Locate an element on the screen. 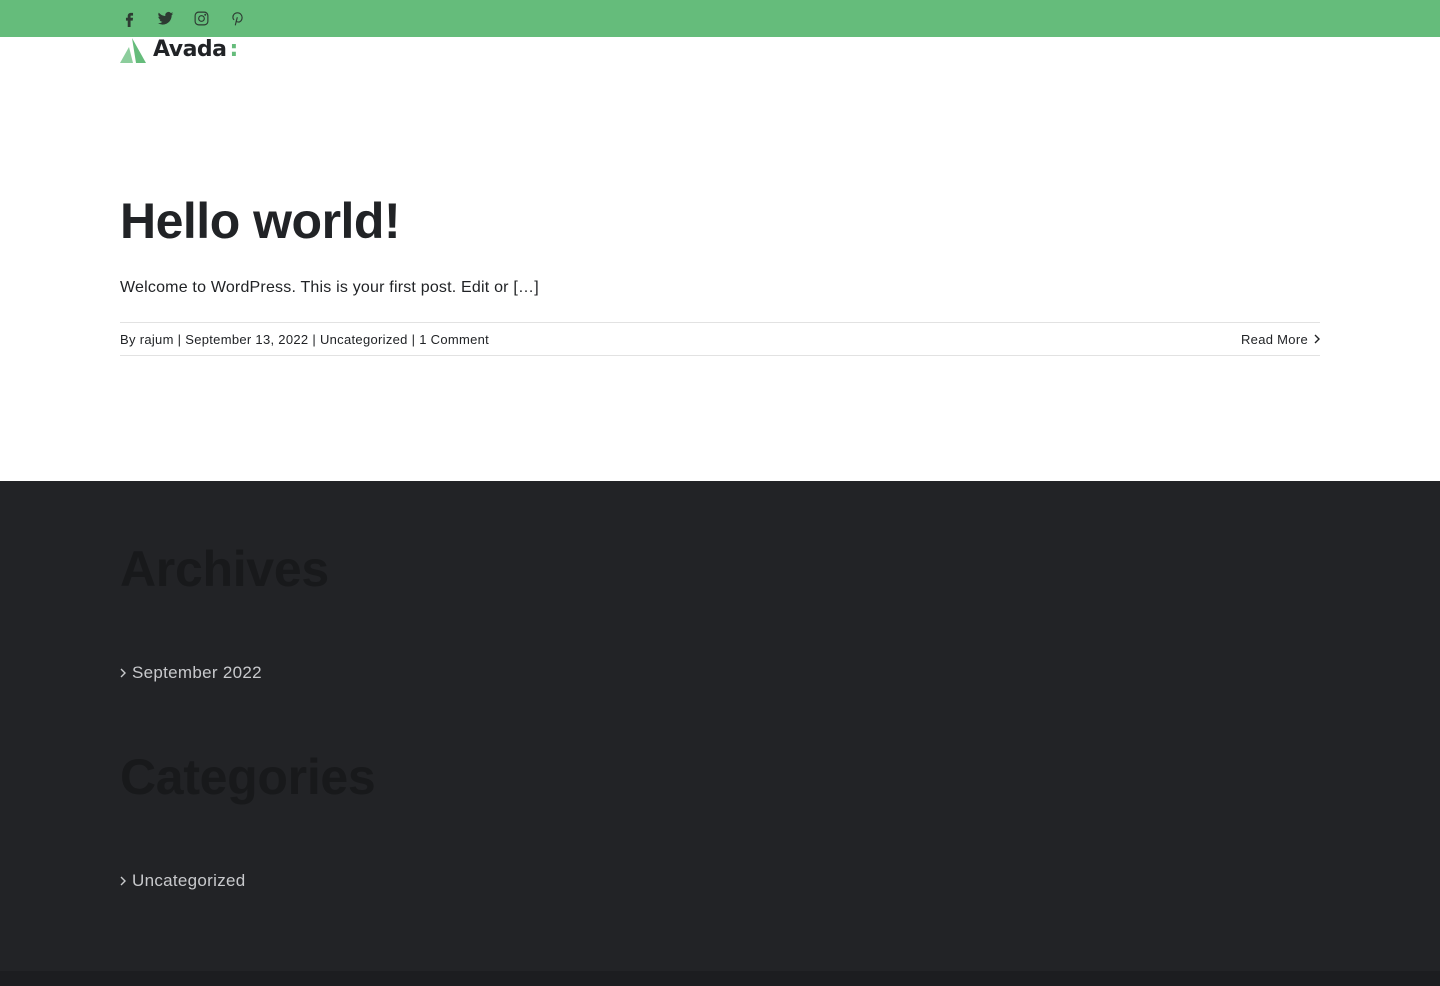  meta-by: By is located at coordinates (130, 339).